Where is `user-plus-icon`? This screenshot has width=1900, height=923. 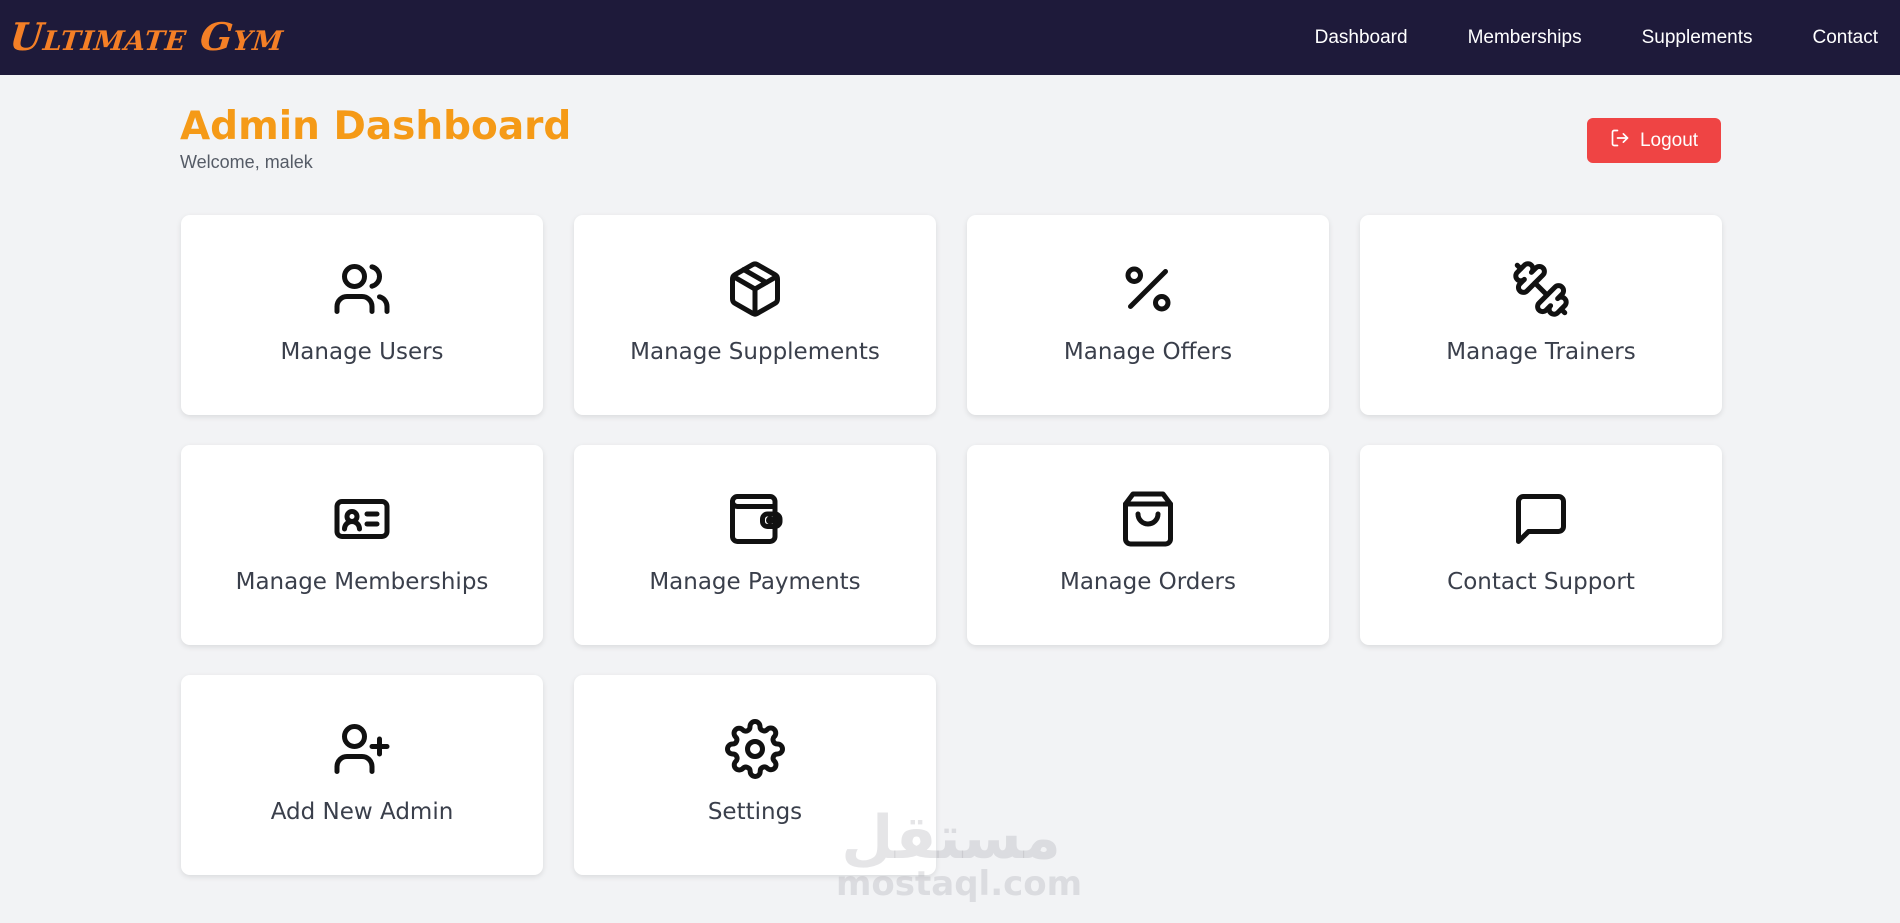
user-plus-icon is located at coordinates (362, 749).